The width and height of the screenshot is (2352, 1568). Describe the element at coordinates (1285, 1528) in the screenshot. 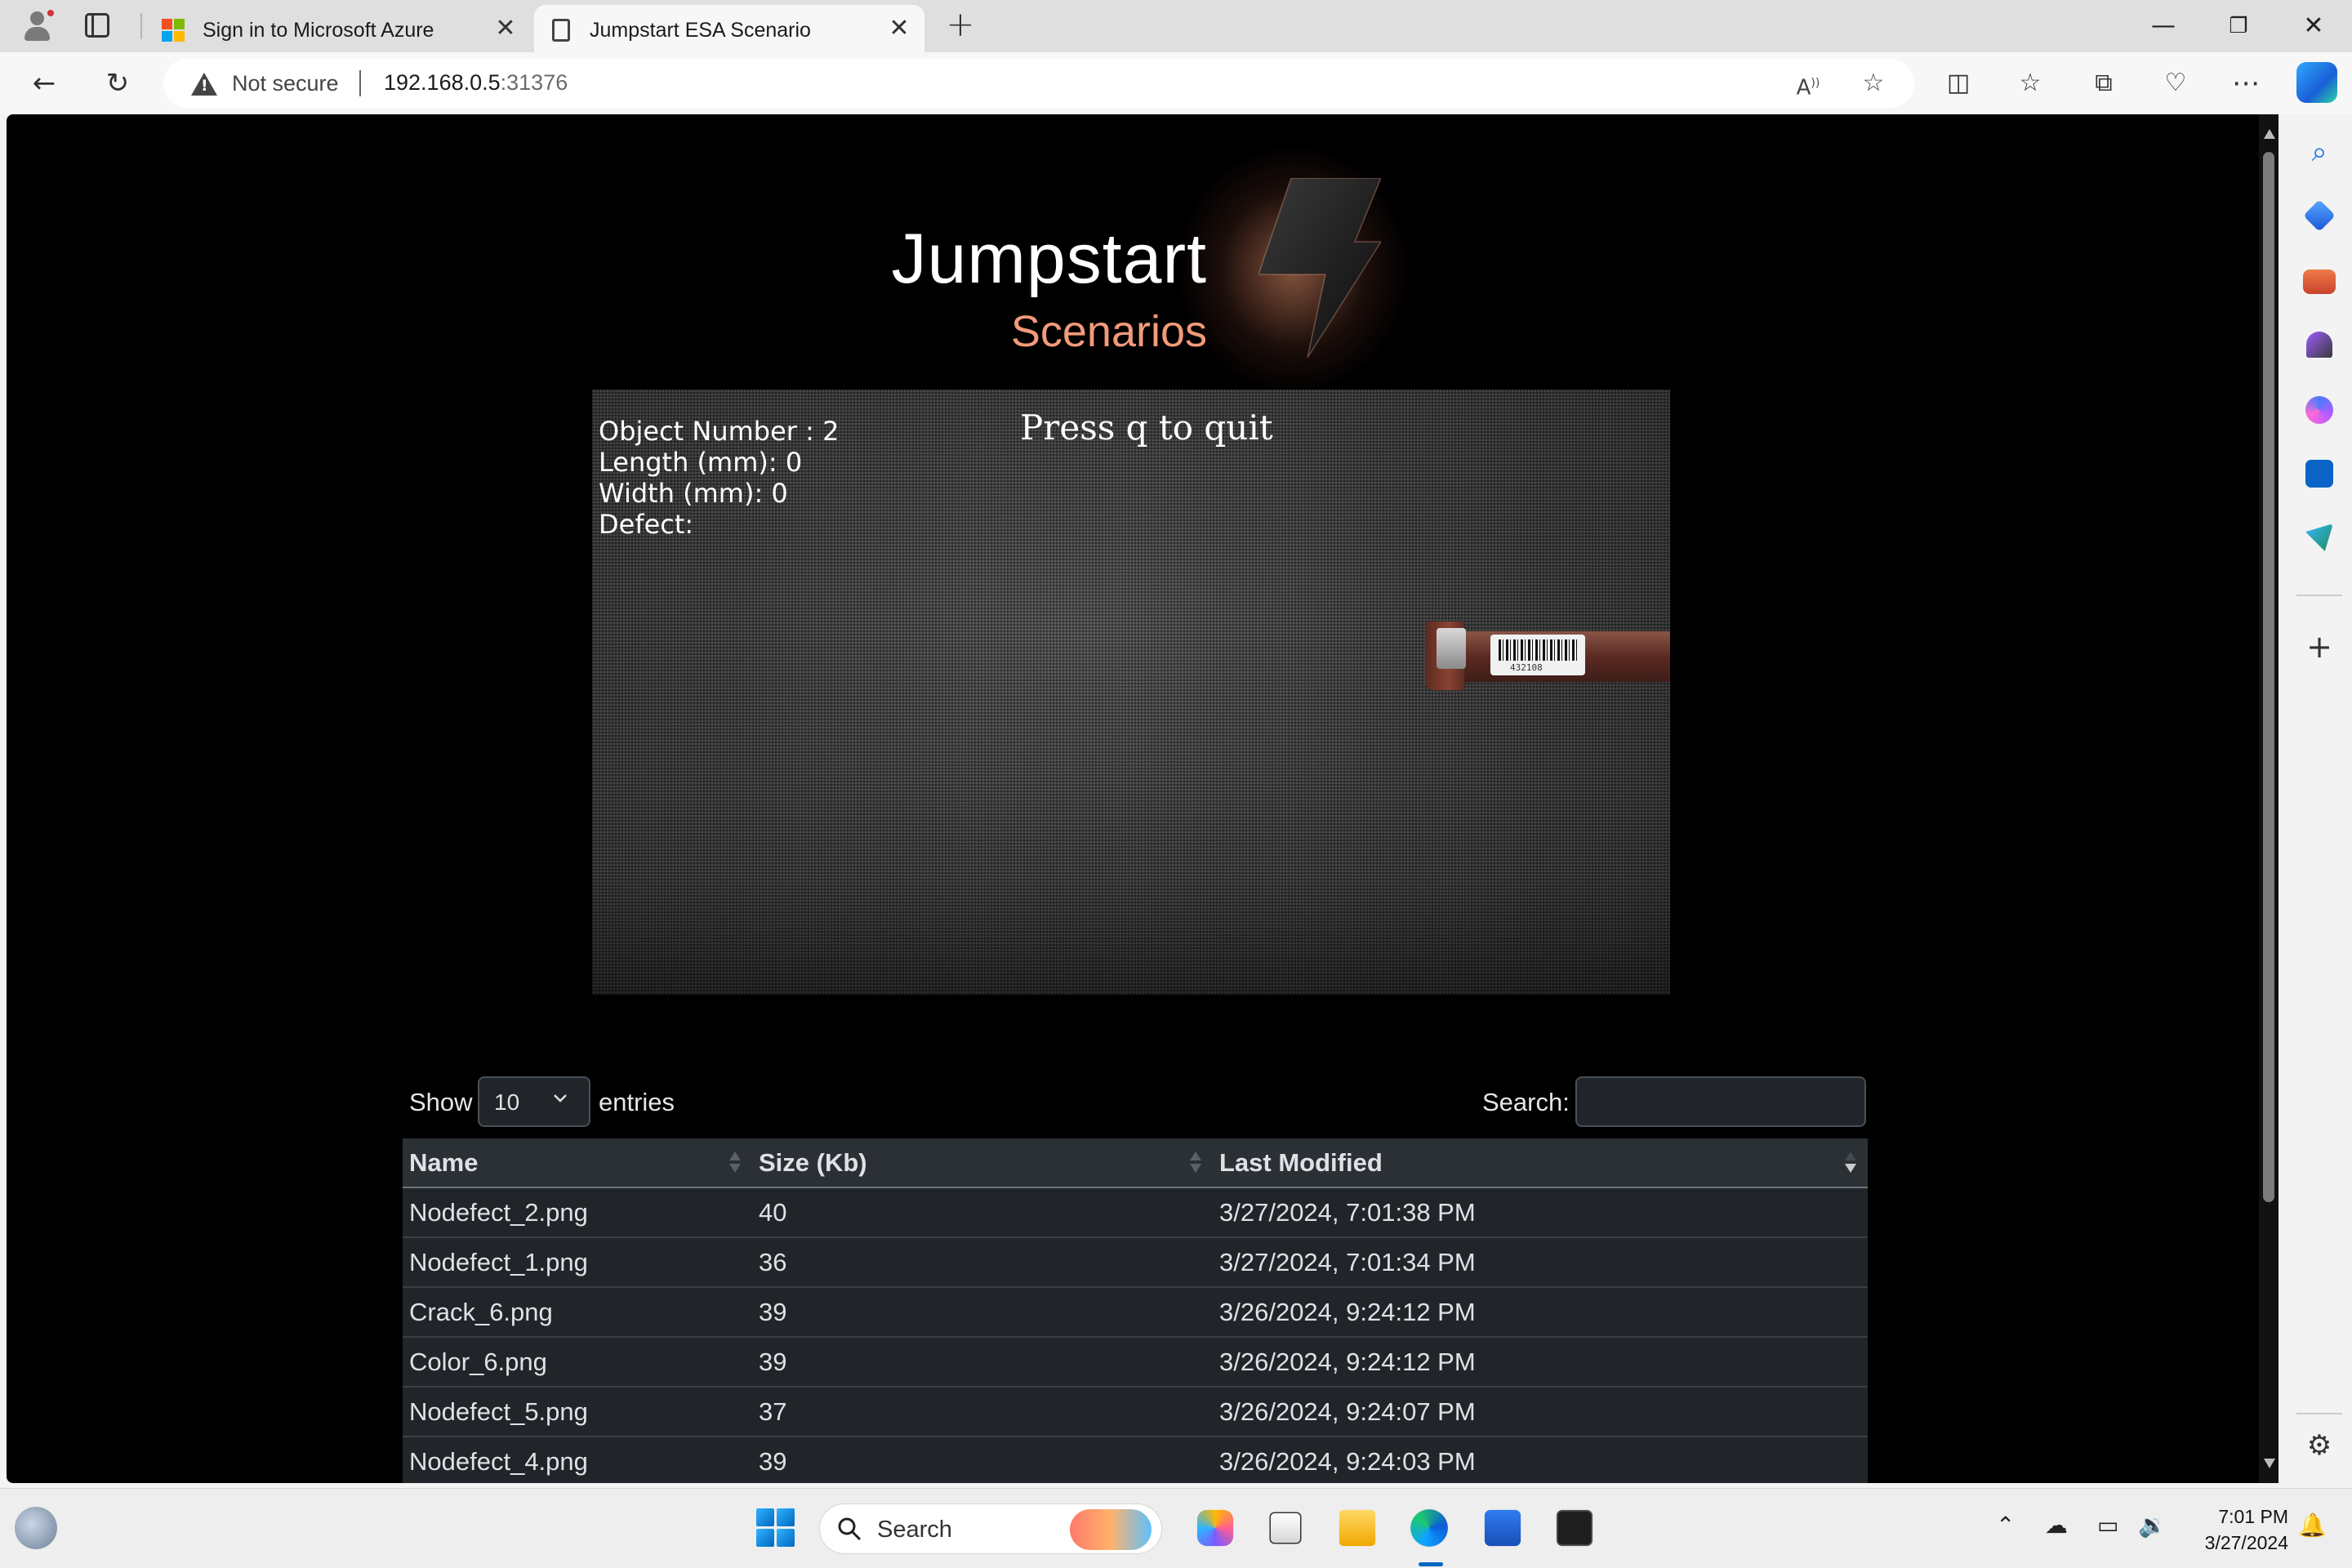

I see `task-view-icon` at that location.